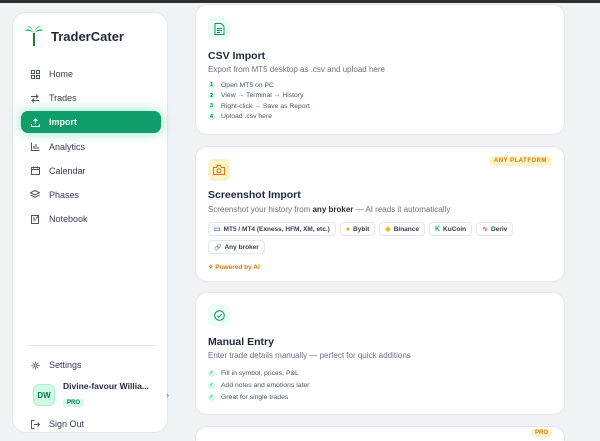  I want to click on subtitle-text: — AI reads it automatically, so click(402, 209).